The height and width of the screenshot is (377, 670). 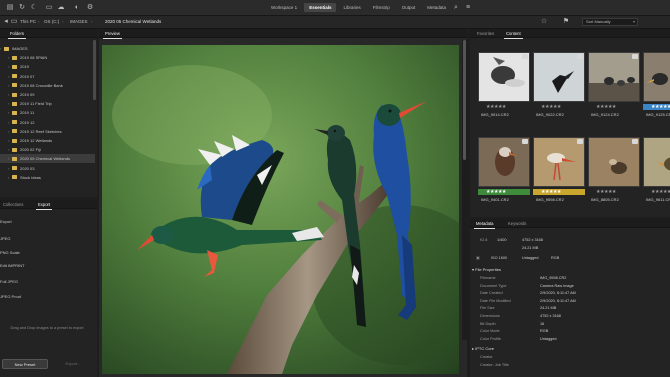 What do you see at coordinates (517, 223) in the screenshot?
I see `tab-keywords: Keywords` at bounding box center [517, 223].